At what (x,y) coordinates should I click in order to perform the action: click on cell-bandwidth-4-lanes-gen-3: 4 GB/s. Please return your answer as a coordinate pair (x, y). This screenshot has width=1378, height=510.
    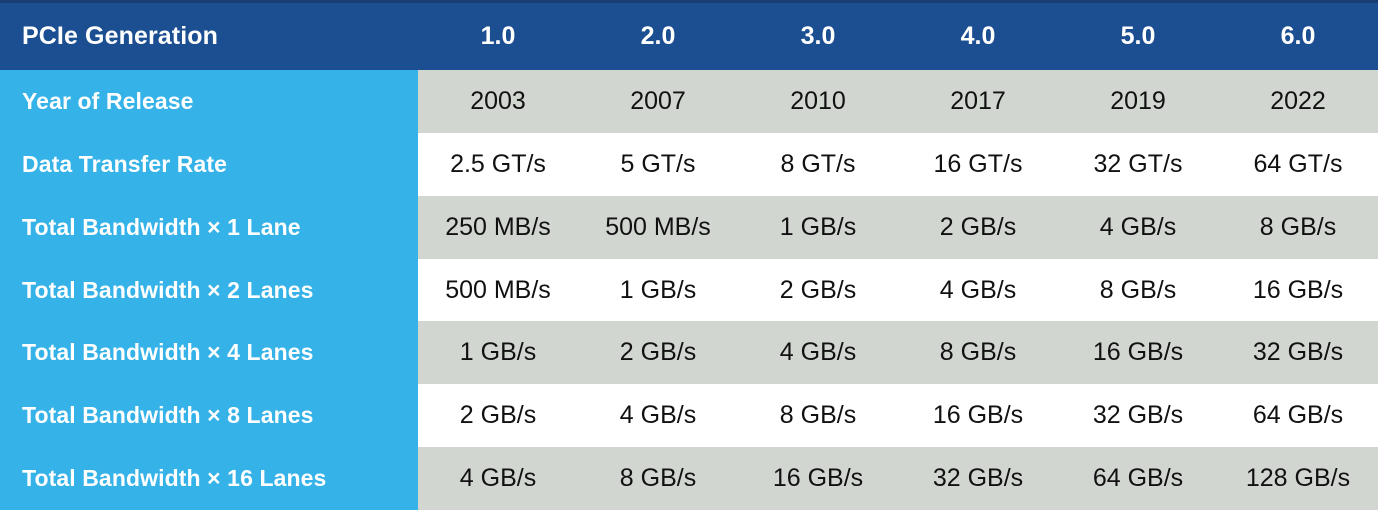
    Looking at the image, I should click on (818, 352).